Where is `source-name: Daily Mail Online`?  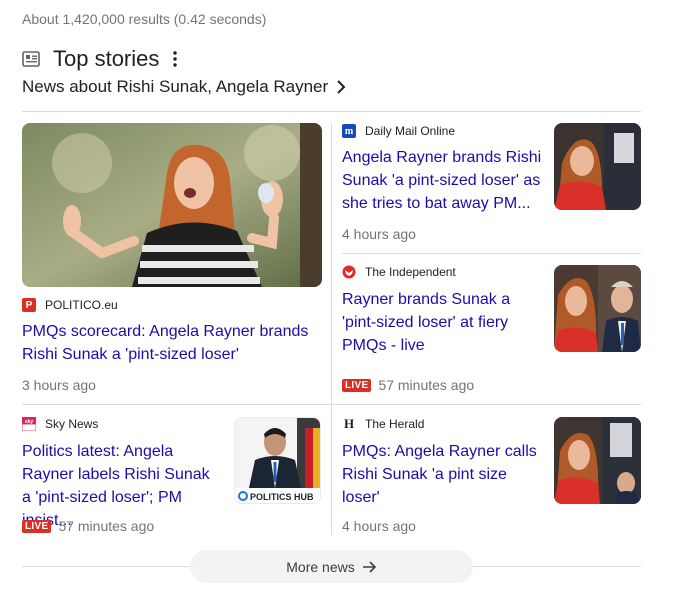 source-name: Daily Mail Online is located at coordinates (410, 131).